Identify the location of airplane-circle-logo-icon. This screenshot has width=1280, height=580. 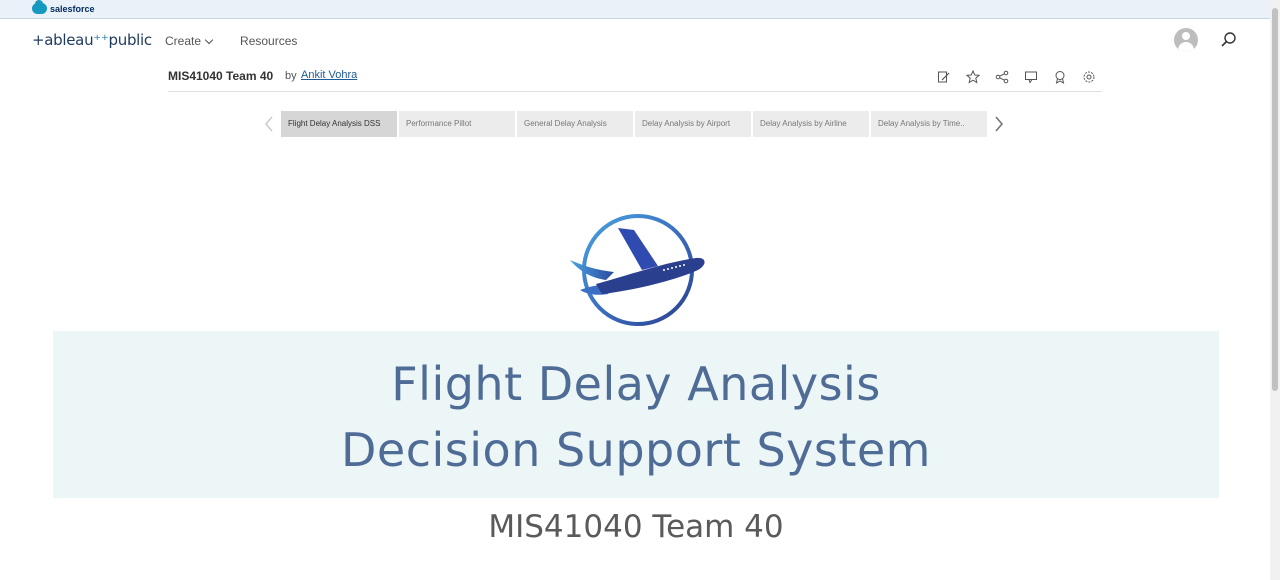
(637, 270).